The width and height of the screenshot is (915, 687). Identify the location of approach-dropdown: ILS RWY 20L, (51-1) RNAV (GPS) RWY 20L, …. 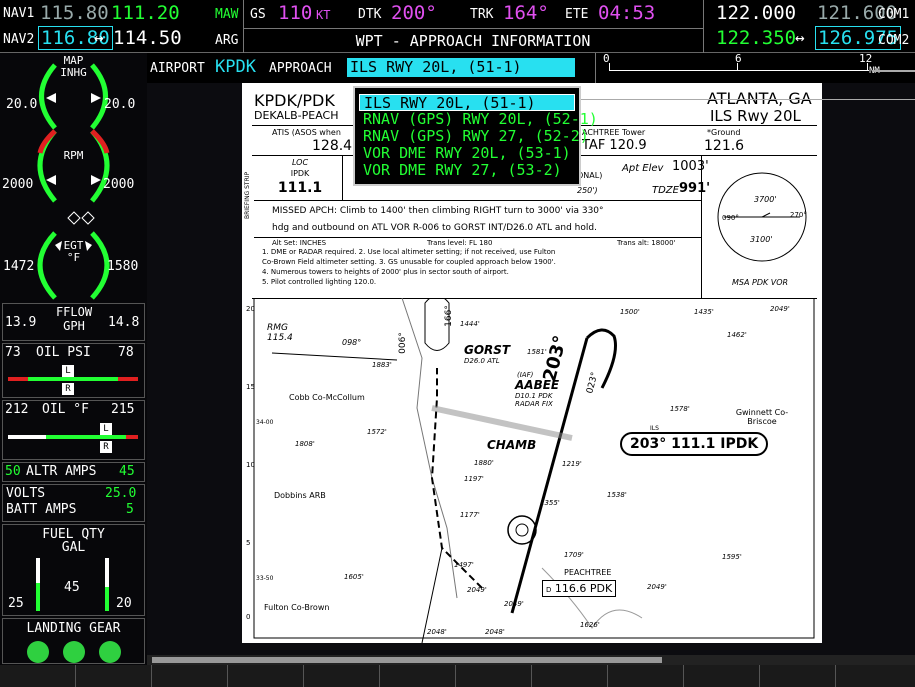
(475, 136).